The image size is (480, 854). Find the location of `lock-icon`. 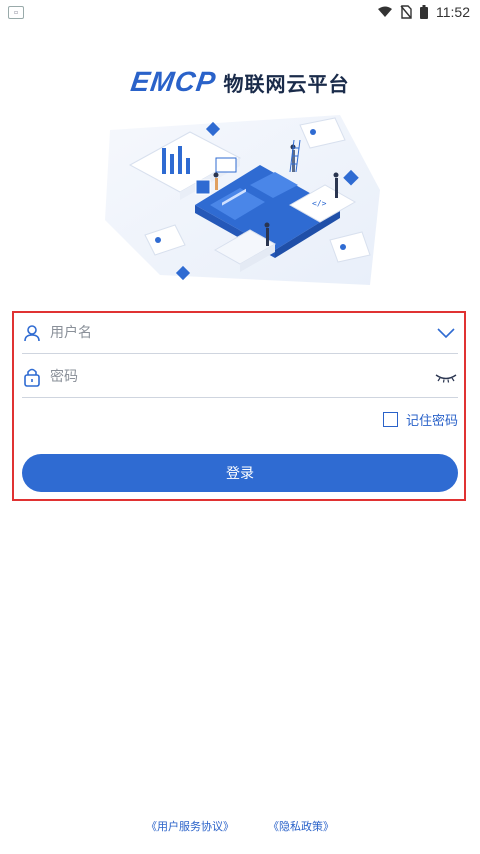

lock-icon is located at coordinates (32, 377).